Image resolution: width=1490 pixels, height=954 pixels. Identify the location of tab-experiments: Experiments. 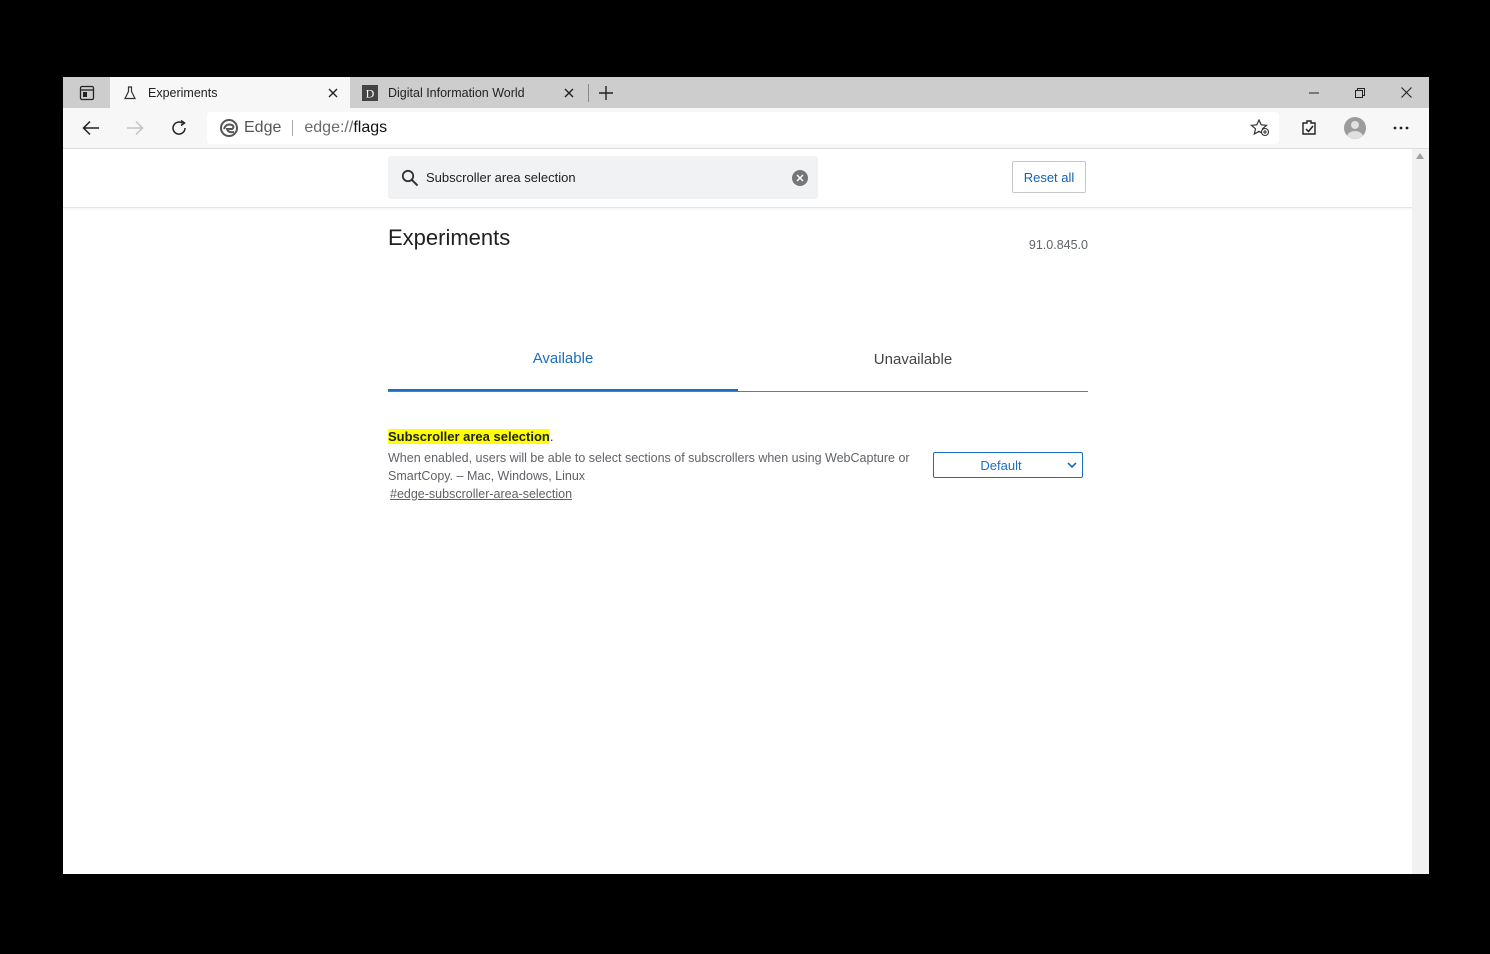
(230, 92).